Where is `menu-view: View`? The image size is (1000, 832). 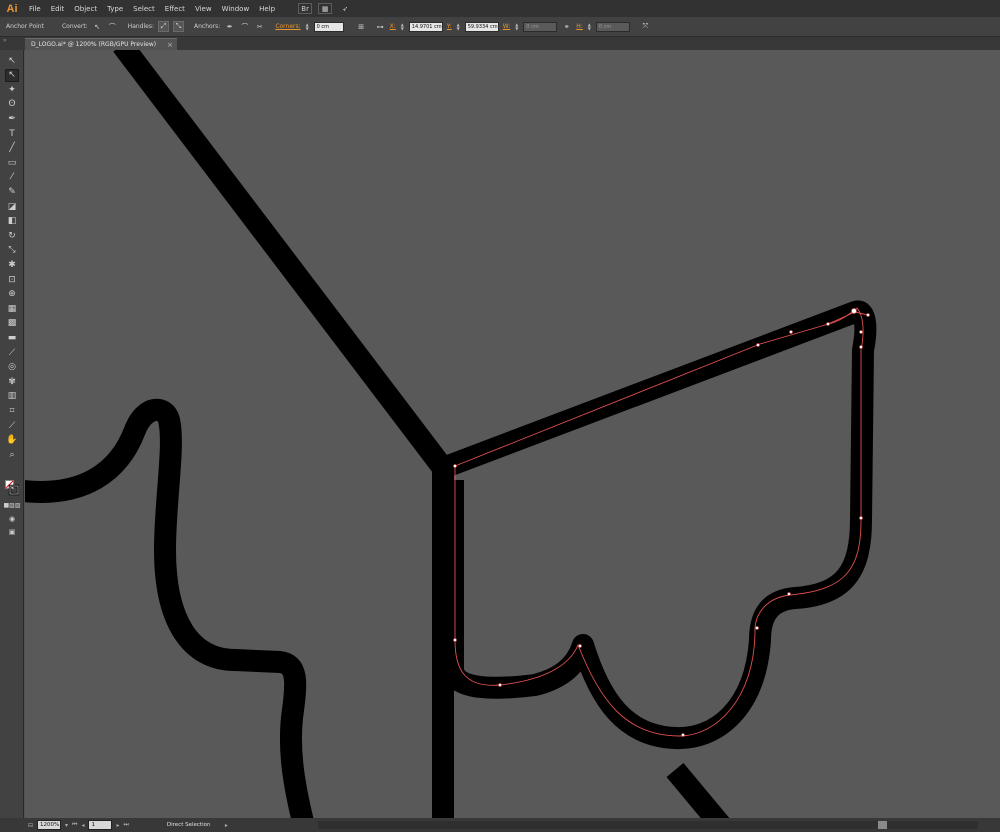
menu-view: View is located at coordinates (203, 9).